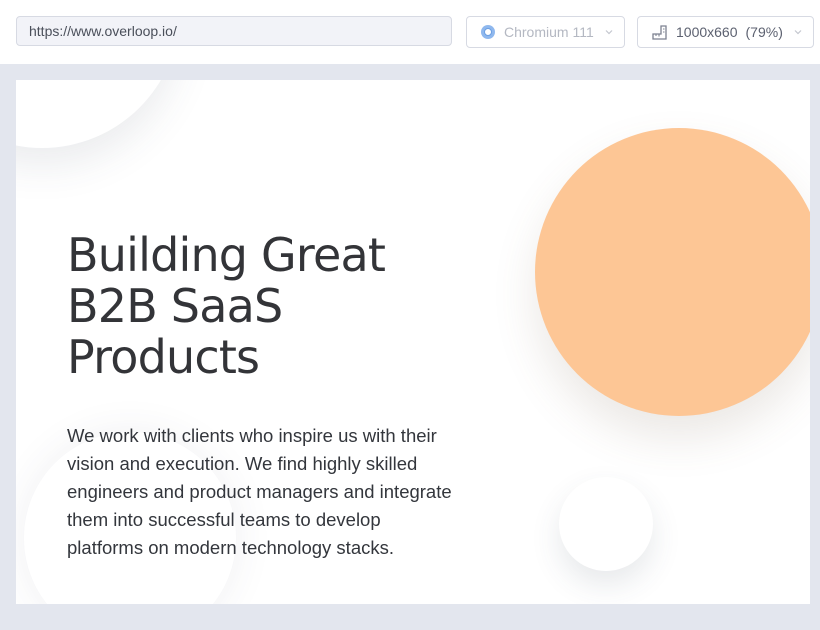  Describe the element at coordinates (226, 306) in the screenshot. I see `hero-title: Building Great B2B SaaS Products` at that location.